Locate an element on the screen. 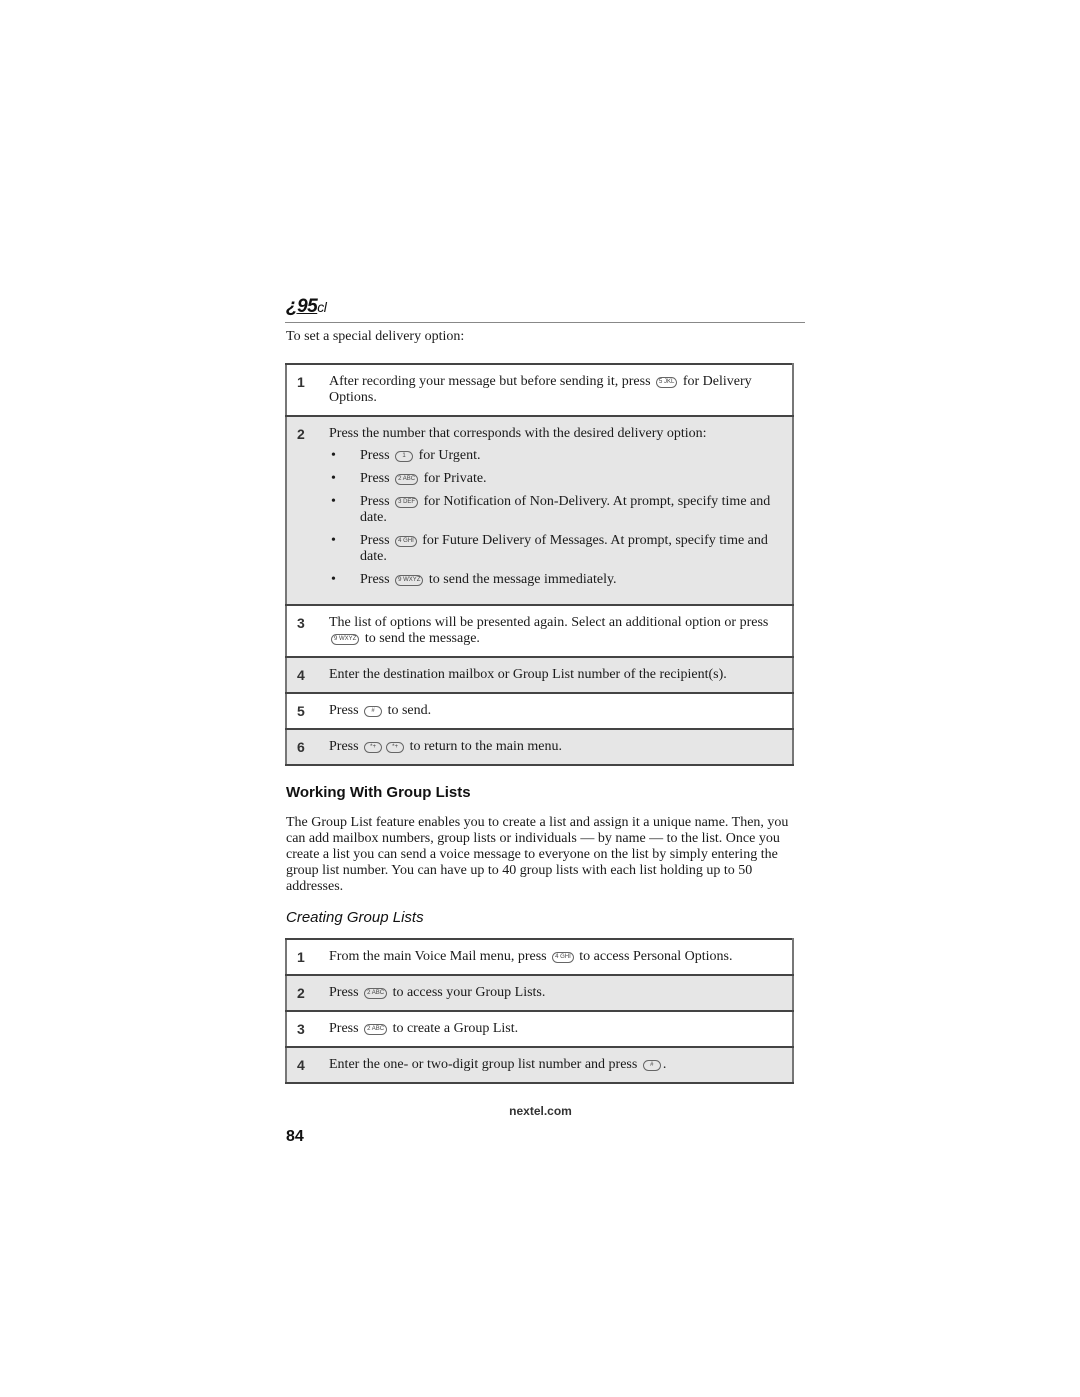 This screenshot has width=1080, height=1397. step-text-after: . is located at coordinates (664, 1064).